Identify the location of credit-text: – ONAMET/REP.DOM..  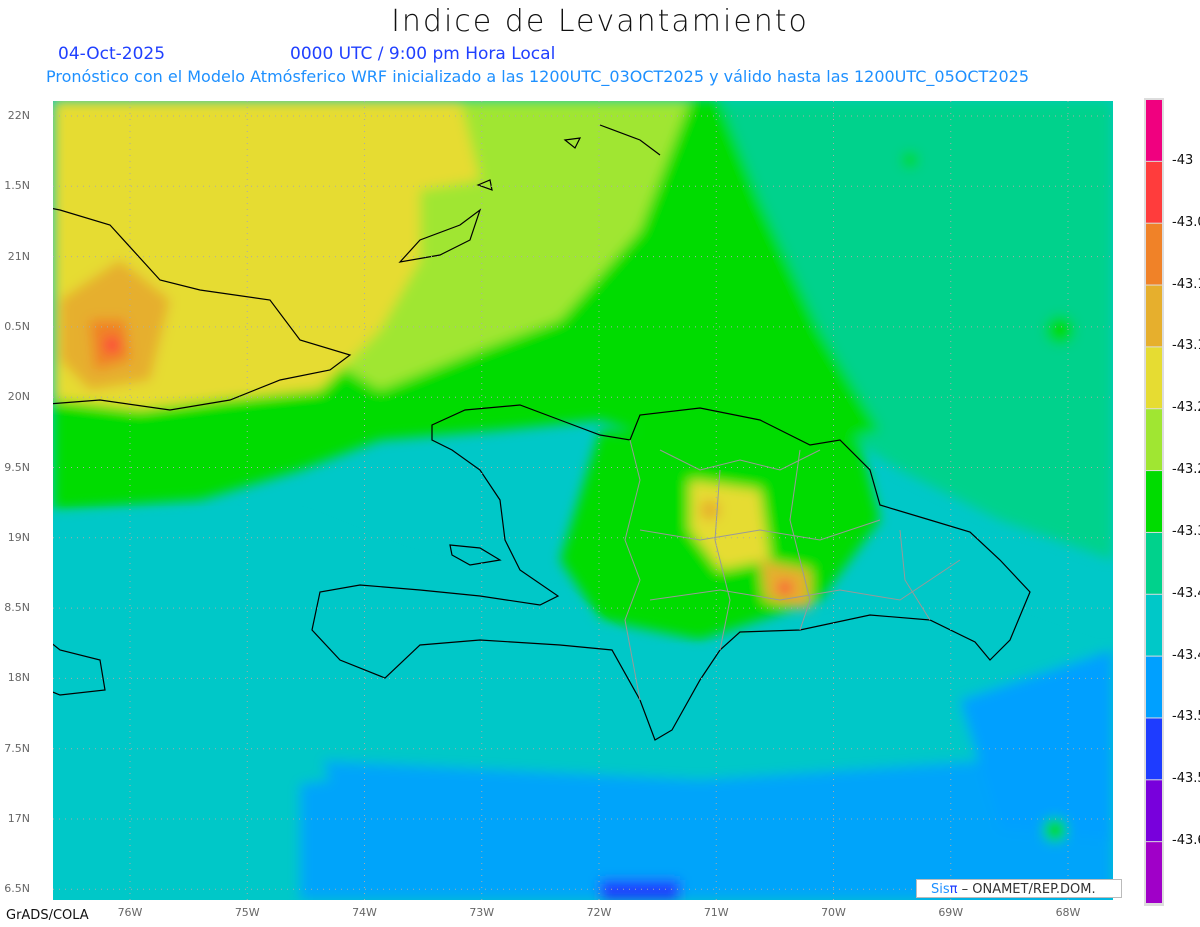
(1026, 889).